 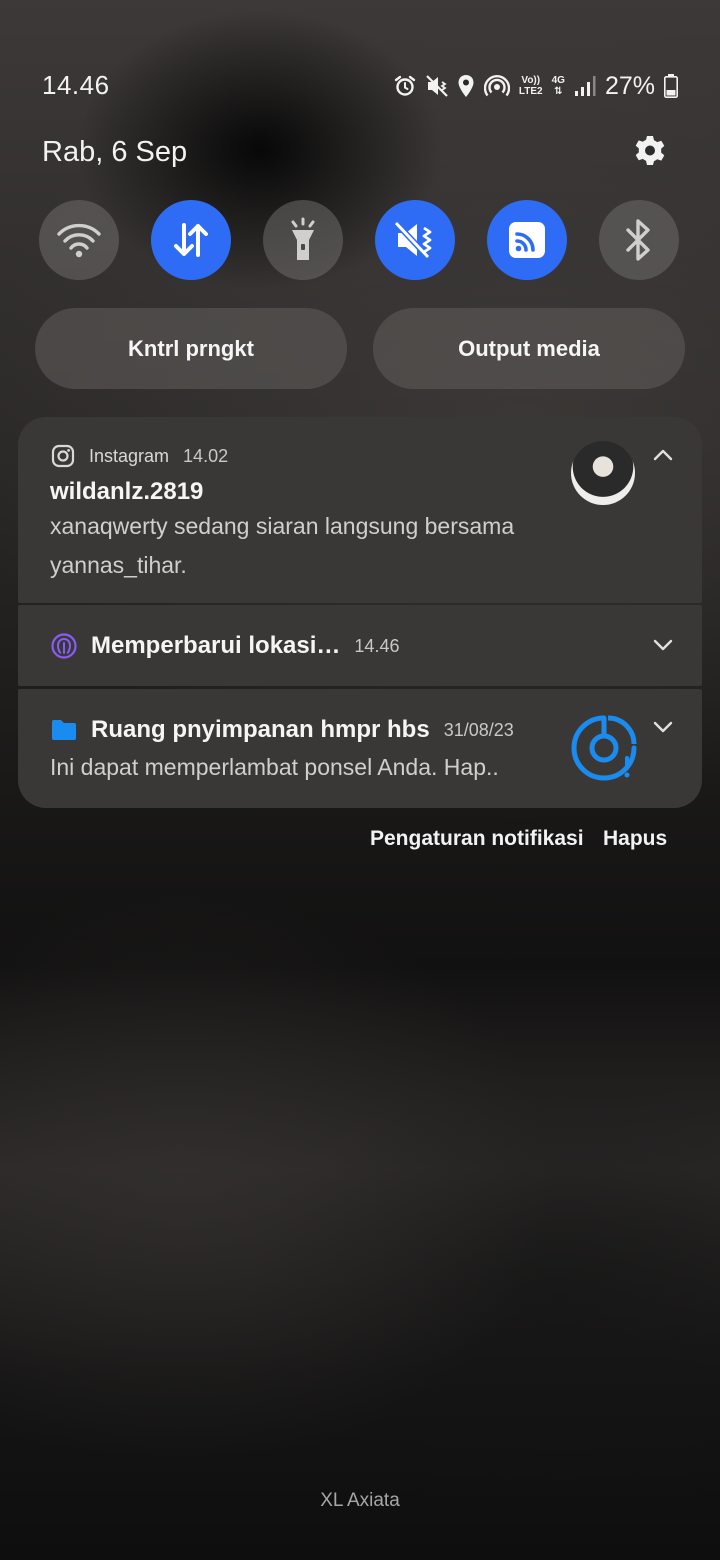 I want to click on toggle-mobile-data, so click(x=191, y=240).